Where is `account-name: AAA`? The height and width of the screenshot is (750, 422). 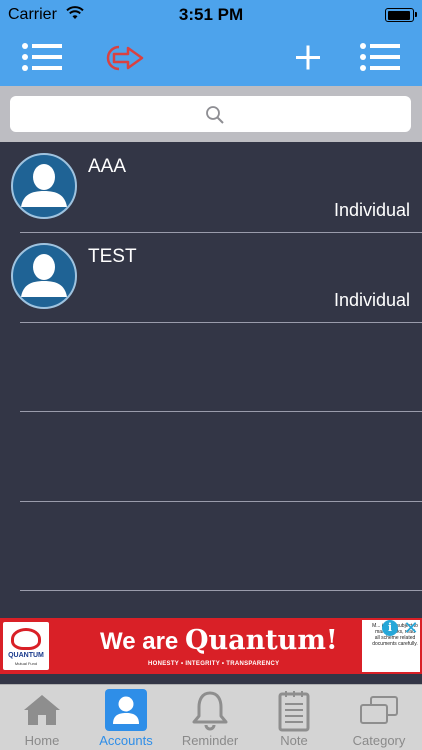
account-name: AAA is located at coordinates (107, 166).